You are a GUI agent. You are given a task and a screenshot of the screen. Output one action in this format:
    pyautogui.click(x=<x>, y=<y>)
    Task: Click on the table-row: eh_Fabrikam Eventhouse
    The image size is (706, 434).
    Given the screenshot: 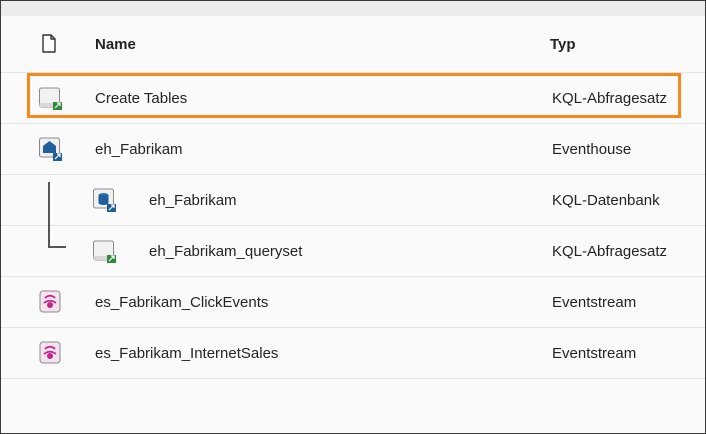 What is the action you would take?
    pyautogui.click(x=353, y=149)
    